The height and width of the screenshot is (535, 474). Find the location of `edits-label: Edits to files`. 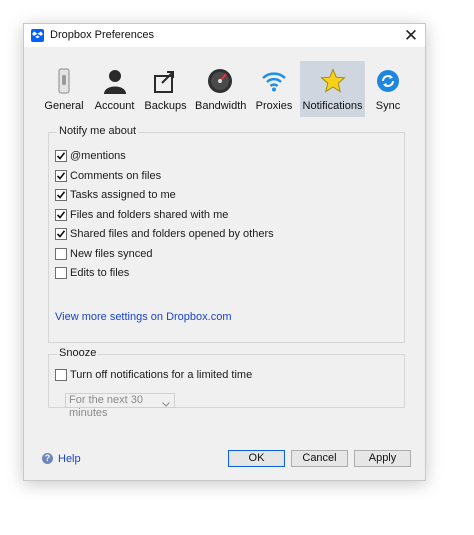

edits-label: Edits to files is located at coordinates (100, 273).